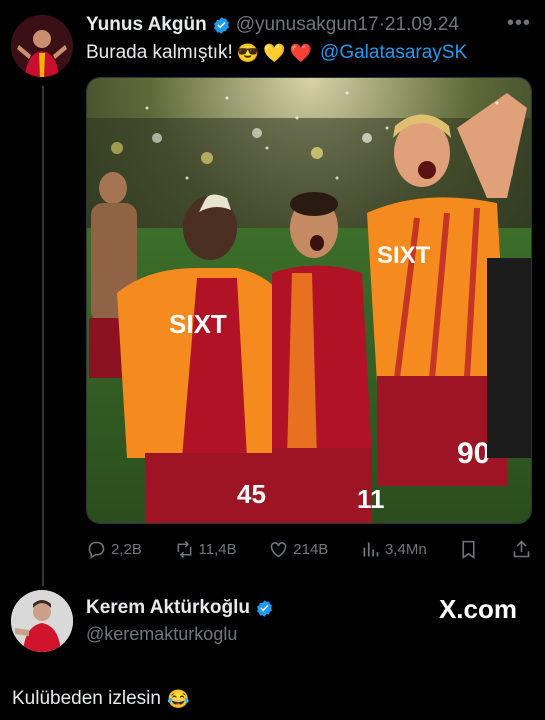  I want to click on tweet-actions-bar: 2,2B 11,4B 214B 3,4Mn, so click(309, 549).